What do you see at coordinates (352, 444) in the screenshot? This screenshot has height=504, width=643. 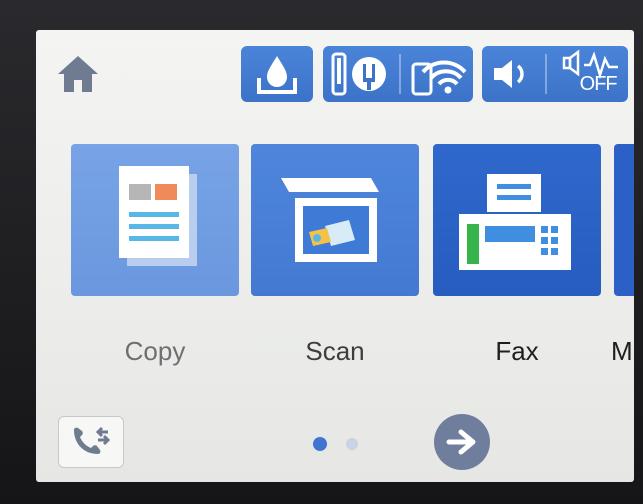 I see `page-indicator-dot` at bounding box center [352, 444].